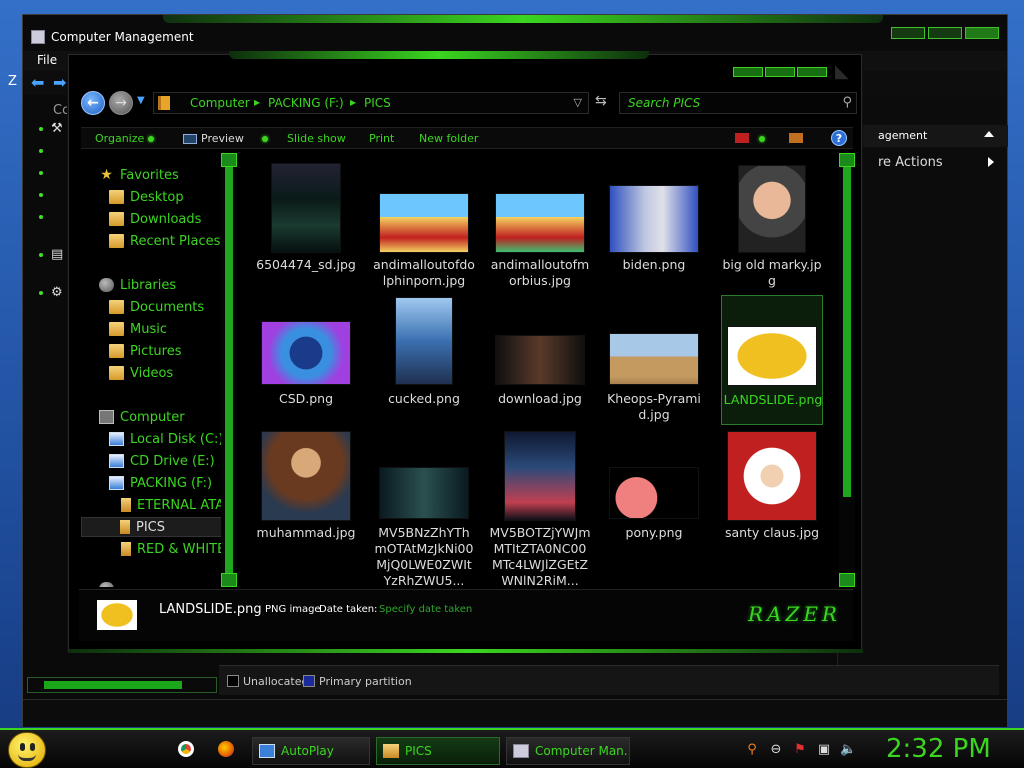 This screenshot has width=1024, height=768. What do you see at coordinates (923, 162) in the screenshot?
I see `more-actions-item: re Actions` at bounding box center [923, 162].